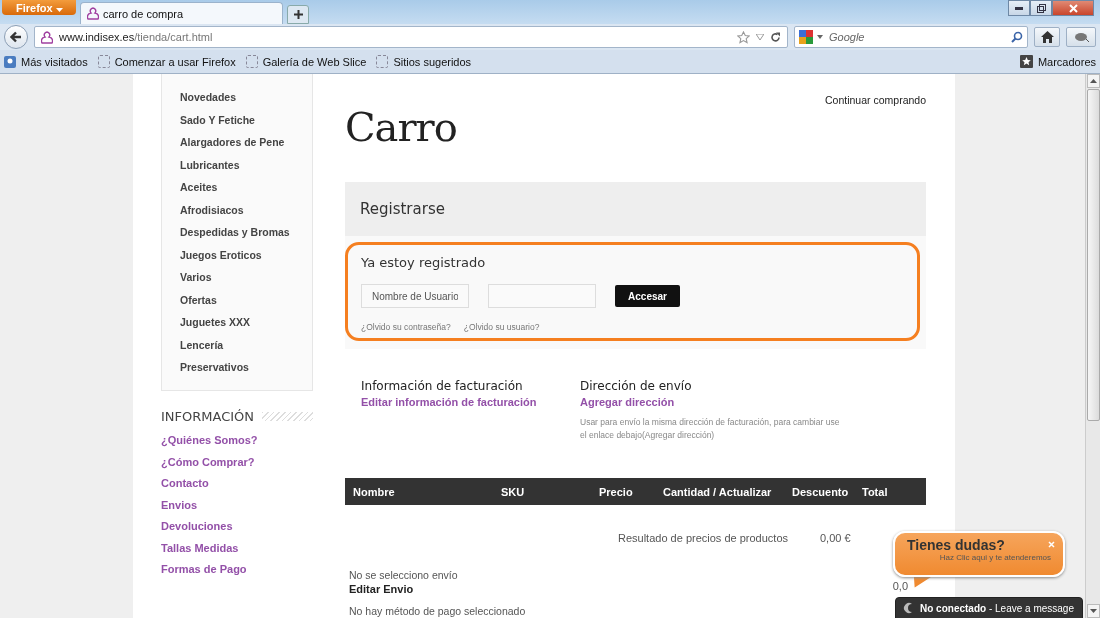  I want to click on total-value: 0,0, so click(900, 586).